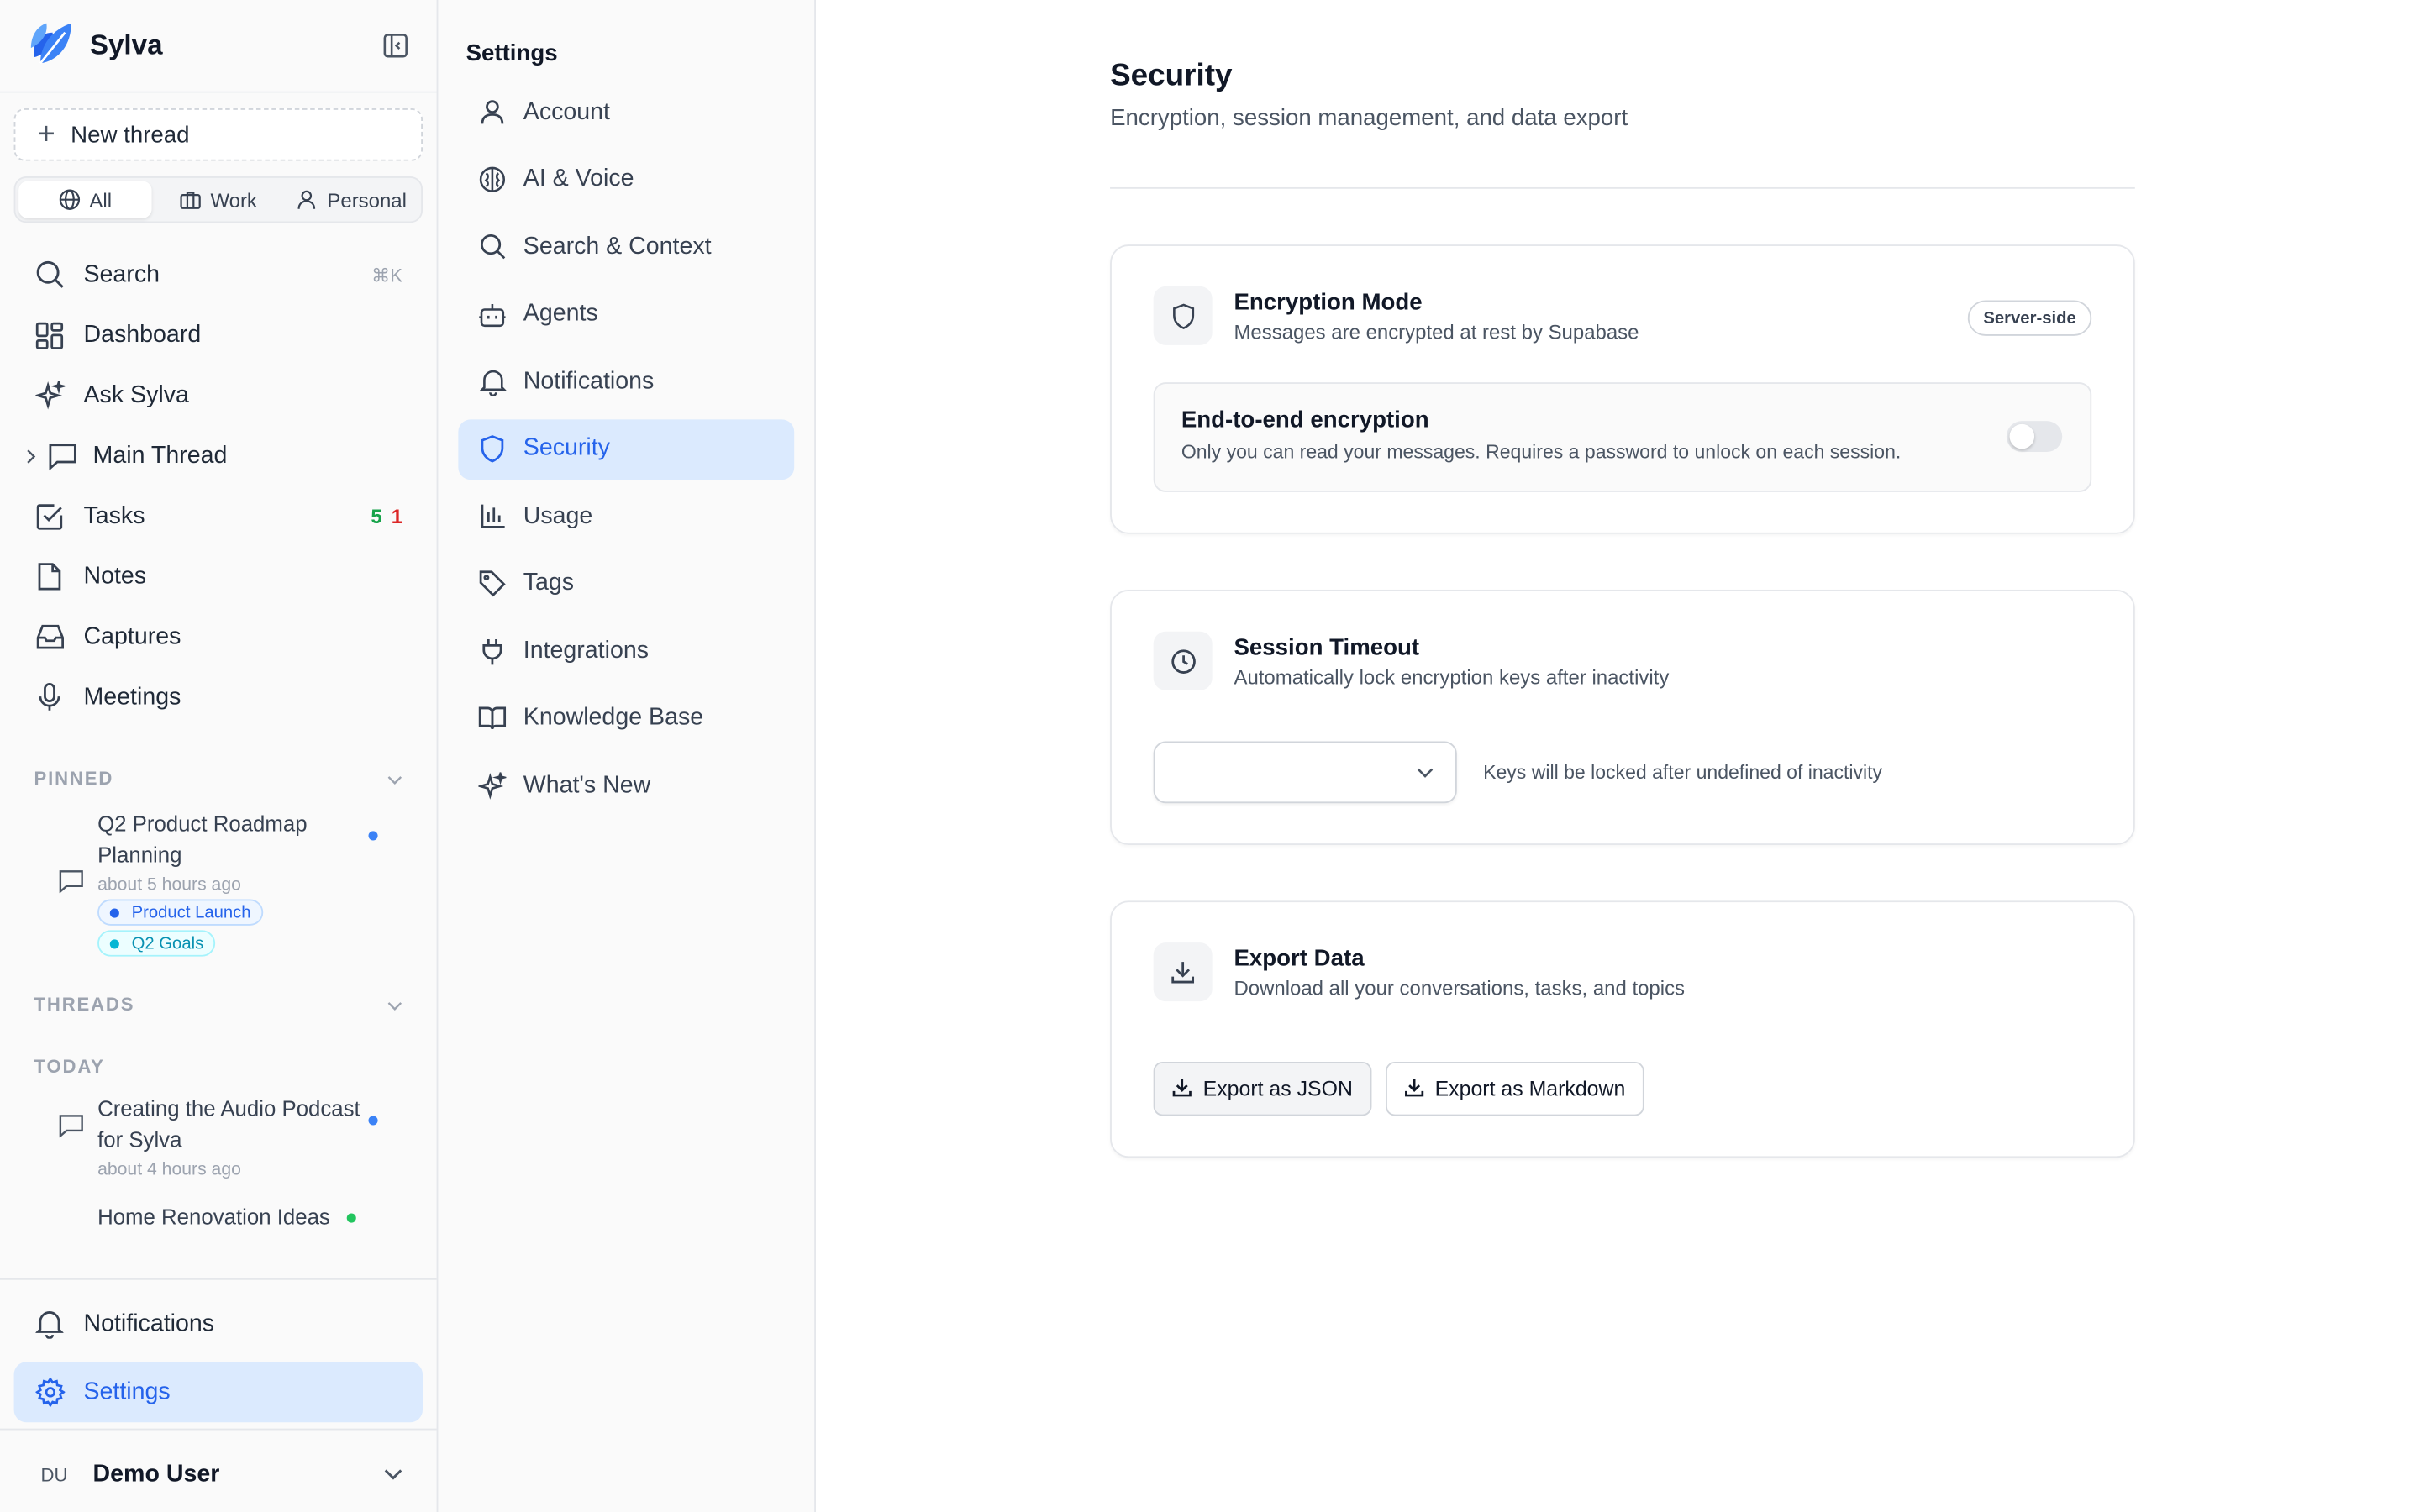 The height and width of the screenshot is (1512, 2420). I want to click on plug-icon, so click(492, 650).